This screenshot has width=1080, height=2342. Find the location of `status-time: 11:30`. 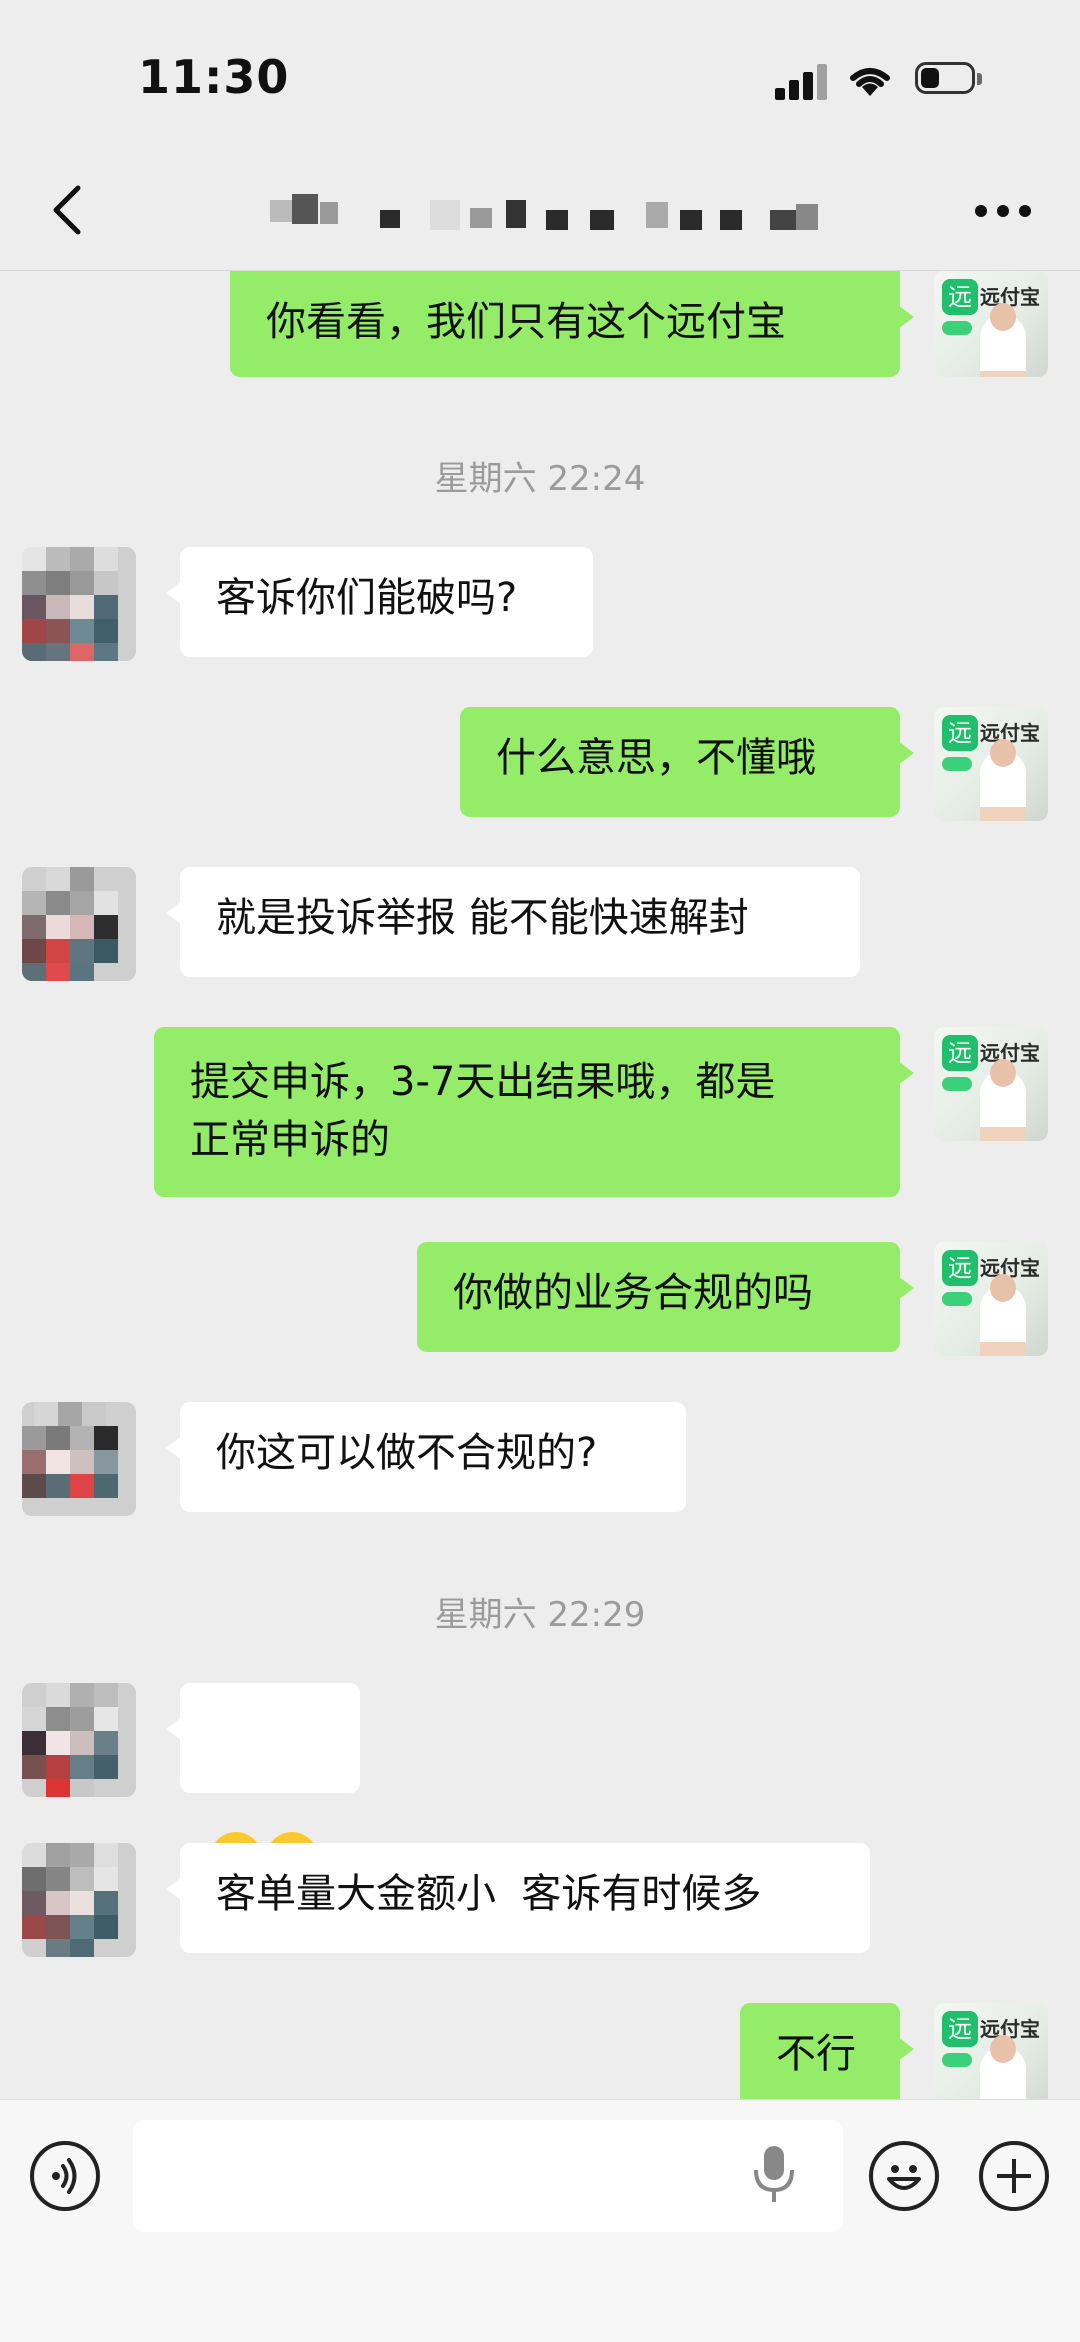

status-time: 11:30 is located at coordinates (214, 77).